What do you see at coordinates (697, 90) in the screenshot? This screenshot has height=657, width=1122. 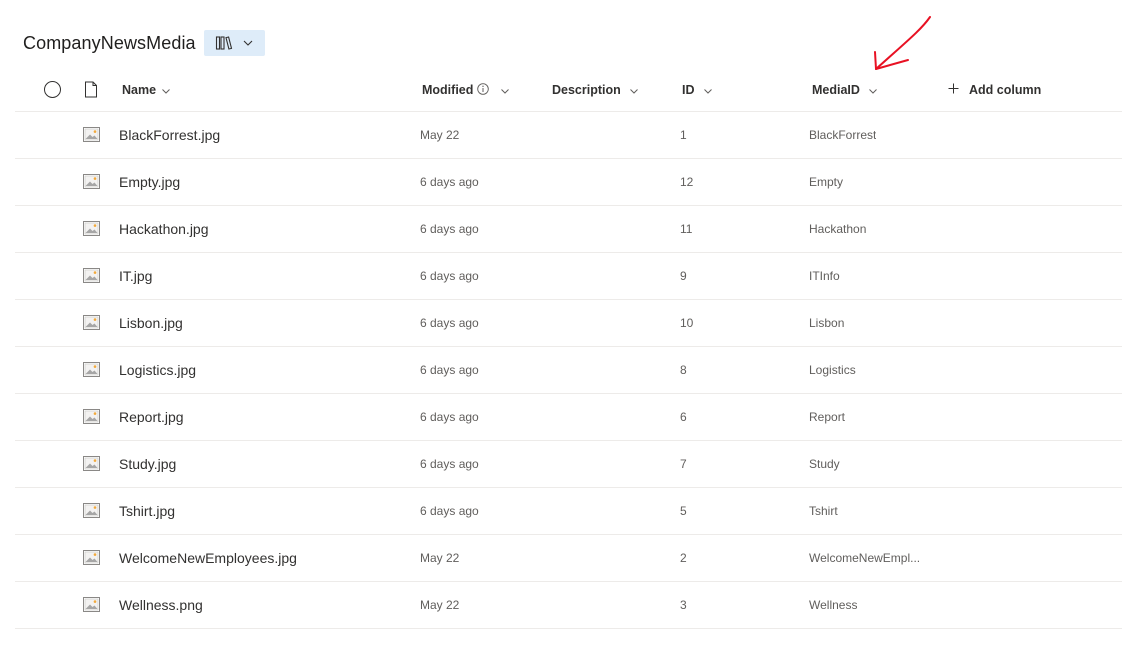 I see `column-header-id: ID` at bounding box center [697, 90].